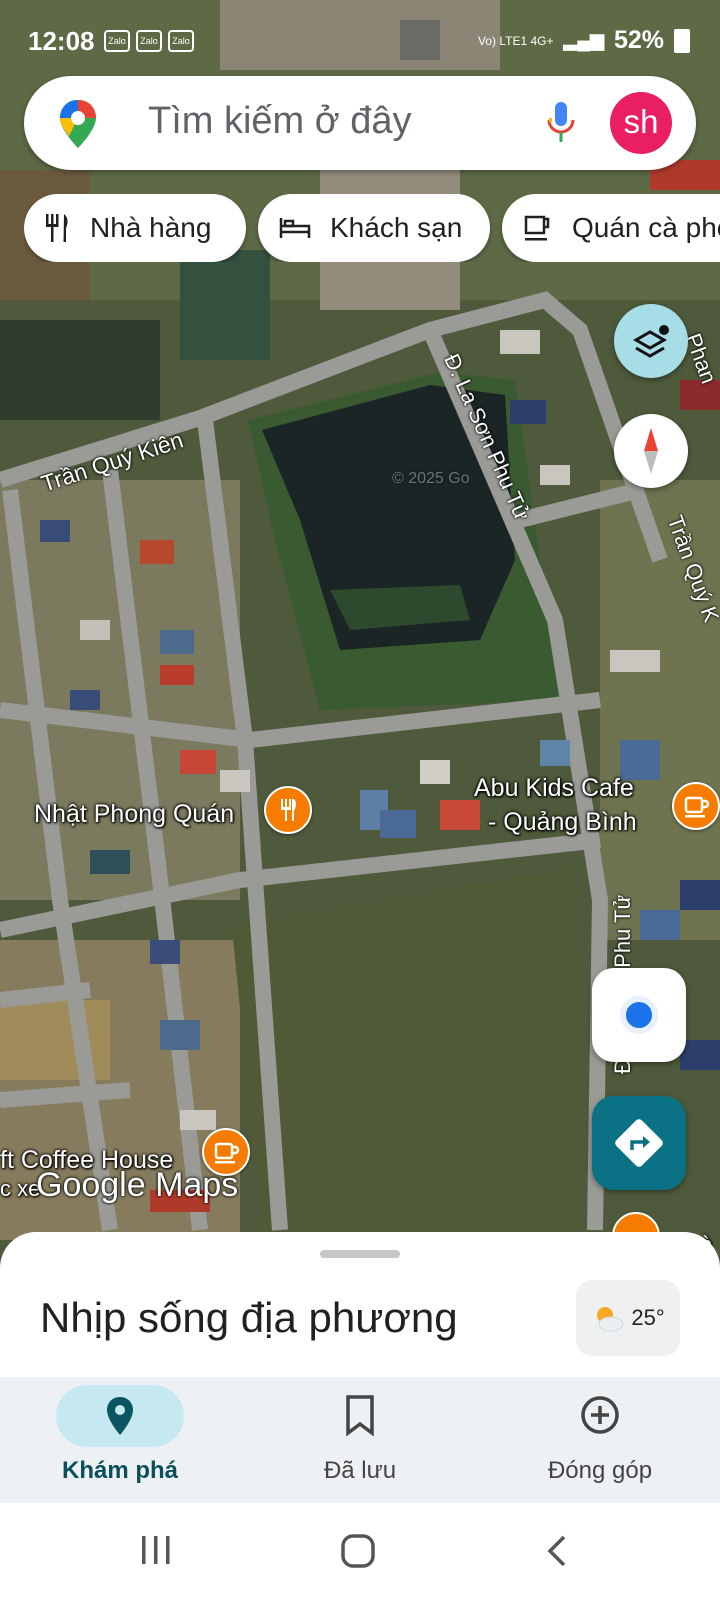 This screenshot has width=720, height=1600. What do you see at coordinates (151, 227) in the screenshot?
I see `chip-label: Nhà hàng` at bounding box center [151, 227].